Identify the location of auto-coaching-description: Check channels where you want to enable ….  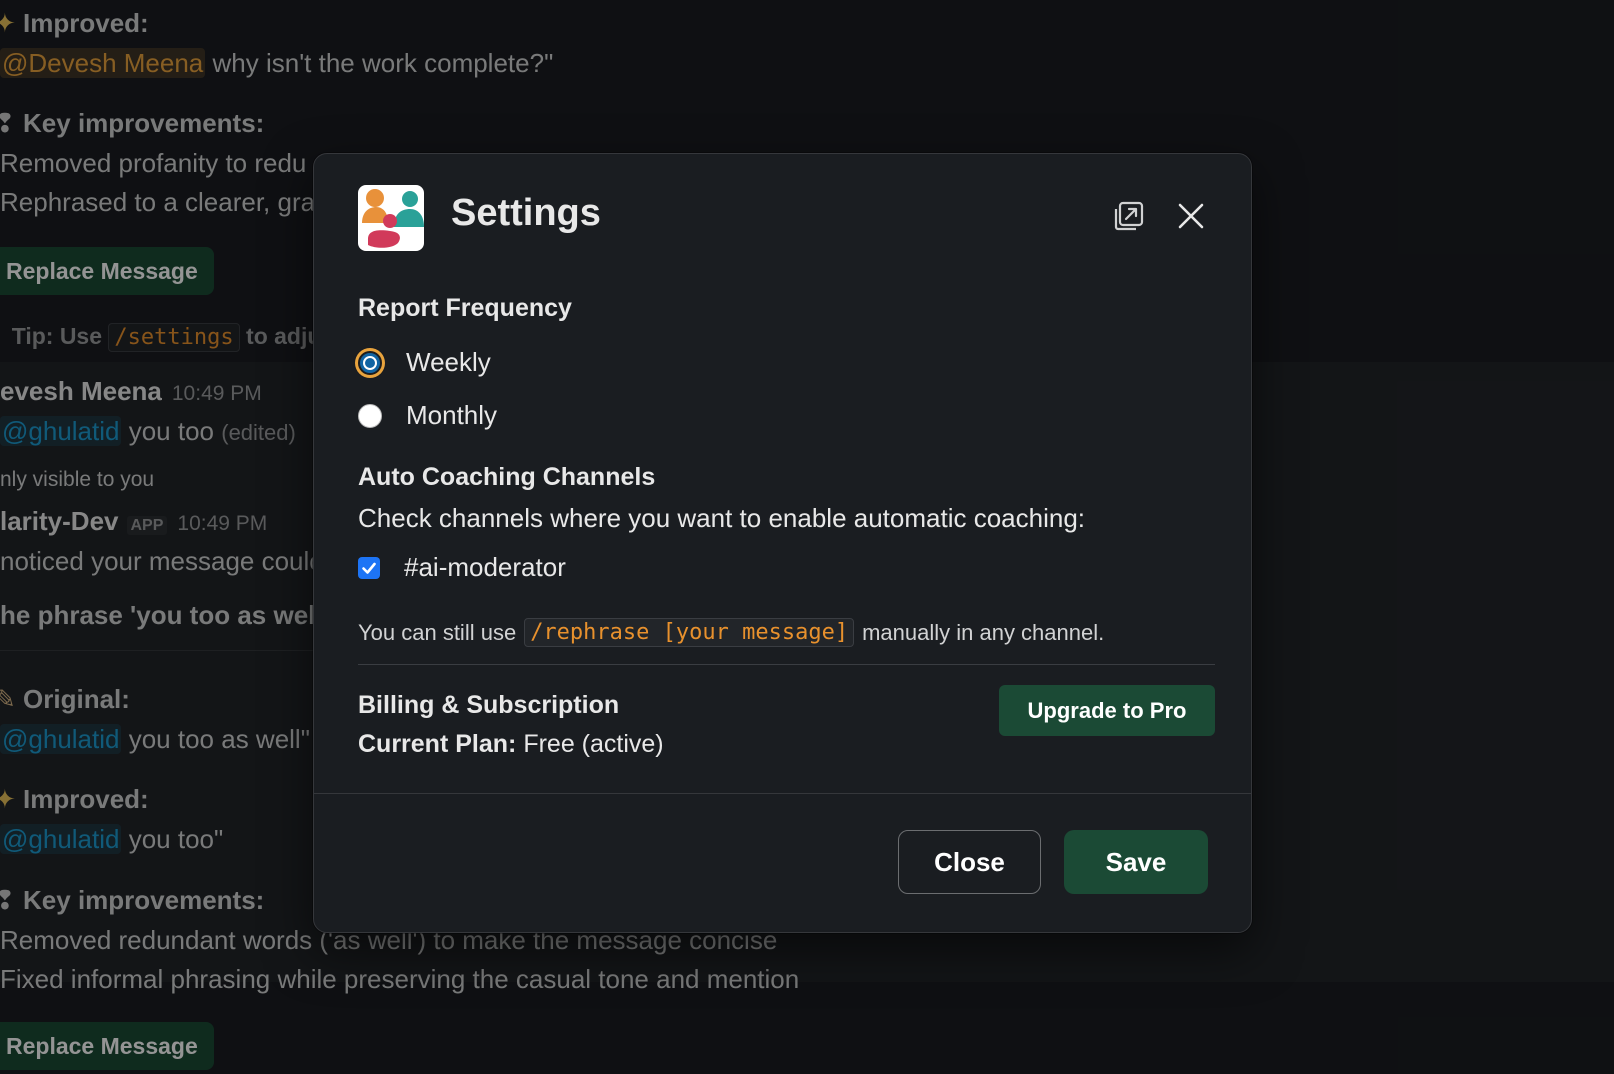
(721, 518).